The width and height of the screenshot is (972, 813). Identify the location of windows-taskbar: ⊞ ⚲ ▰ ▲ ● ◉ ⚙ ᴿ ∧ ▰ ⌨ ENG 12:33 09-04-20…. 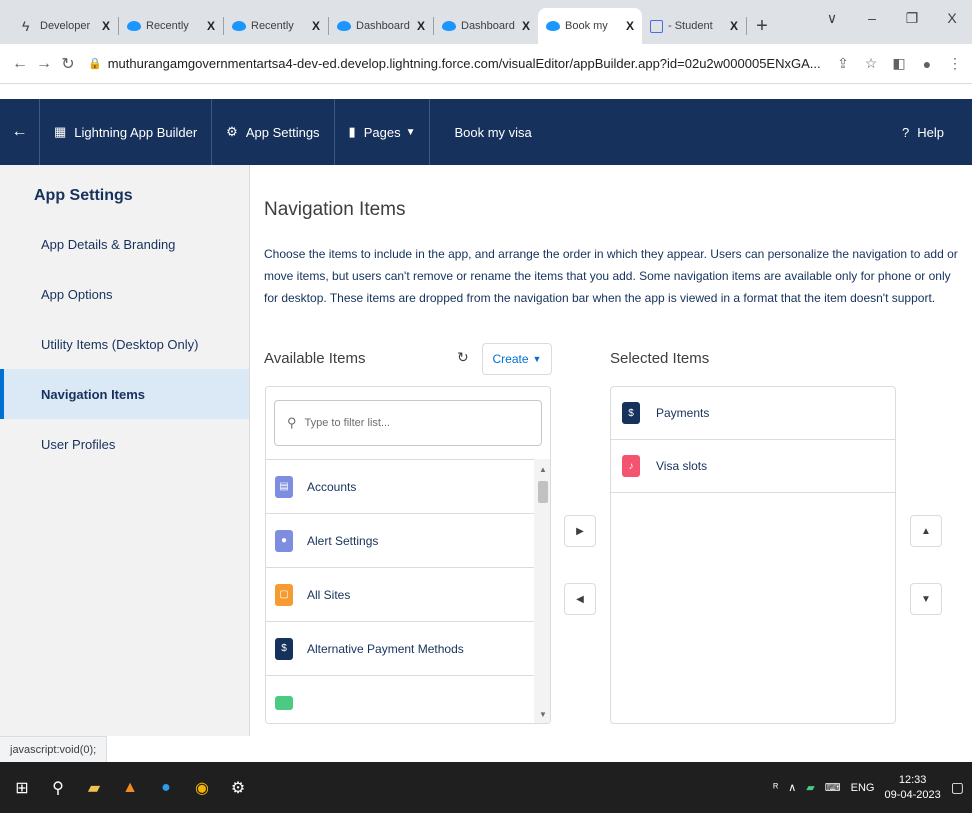
(486, 787).